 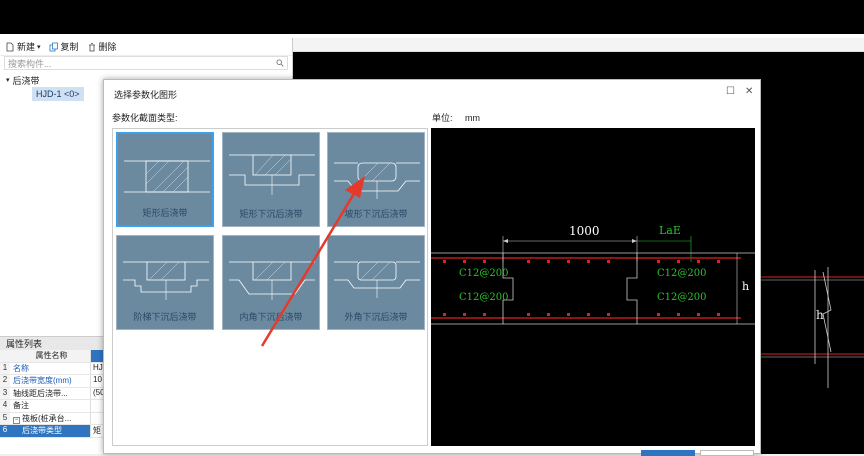 I want to click on thumb-caption: 矩形下沉后浇带, so click(x=271, y=214).